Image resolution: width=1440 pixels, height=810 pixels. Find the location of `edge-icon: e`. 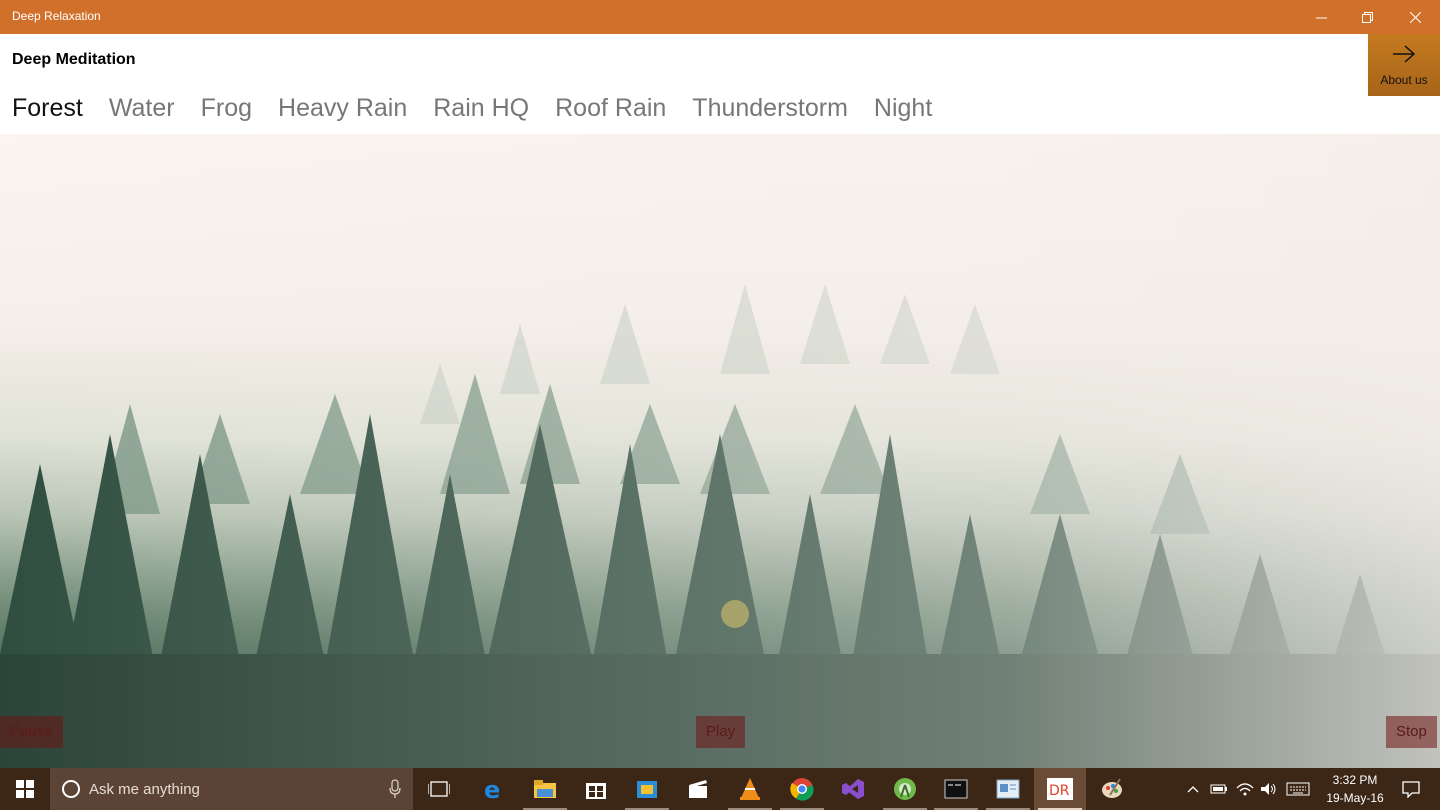

edge-icon: e is located at coordinates (492, 789).